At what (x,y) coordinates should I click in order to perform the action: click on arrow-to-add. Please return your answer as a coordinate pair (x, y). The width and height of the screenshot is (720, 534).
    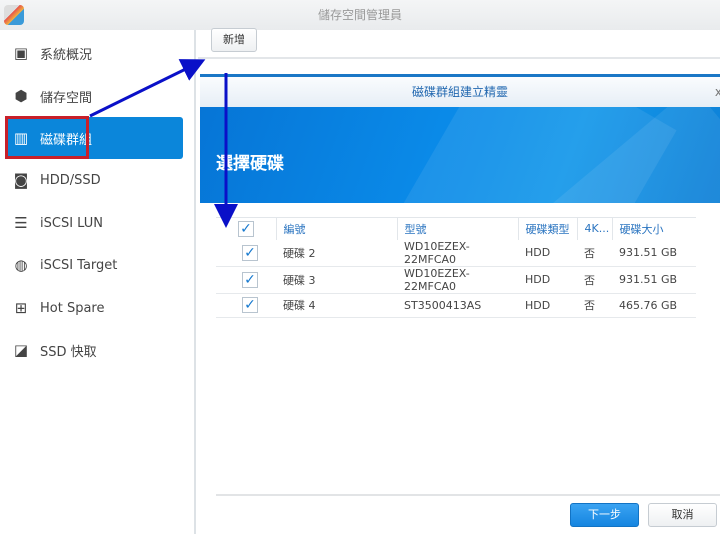
    Looking at the image, I should click on (147, 88).